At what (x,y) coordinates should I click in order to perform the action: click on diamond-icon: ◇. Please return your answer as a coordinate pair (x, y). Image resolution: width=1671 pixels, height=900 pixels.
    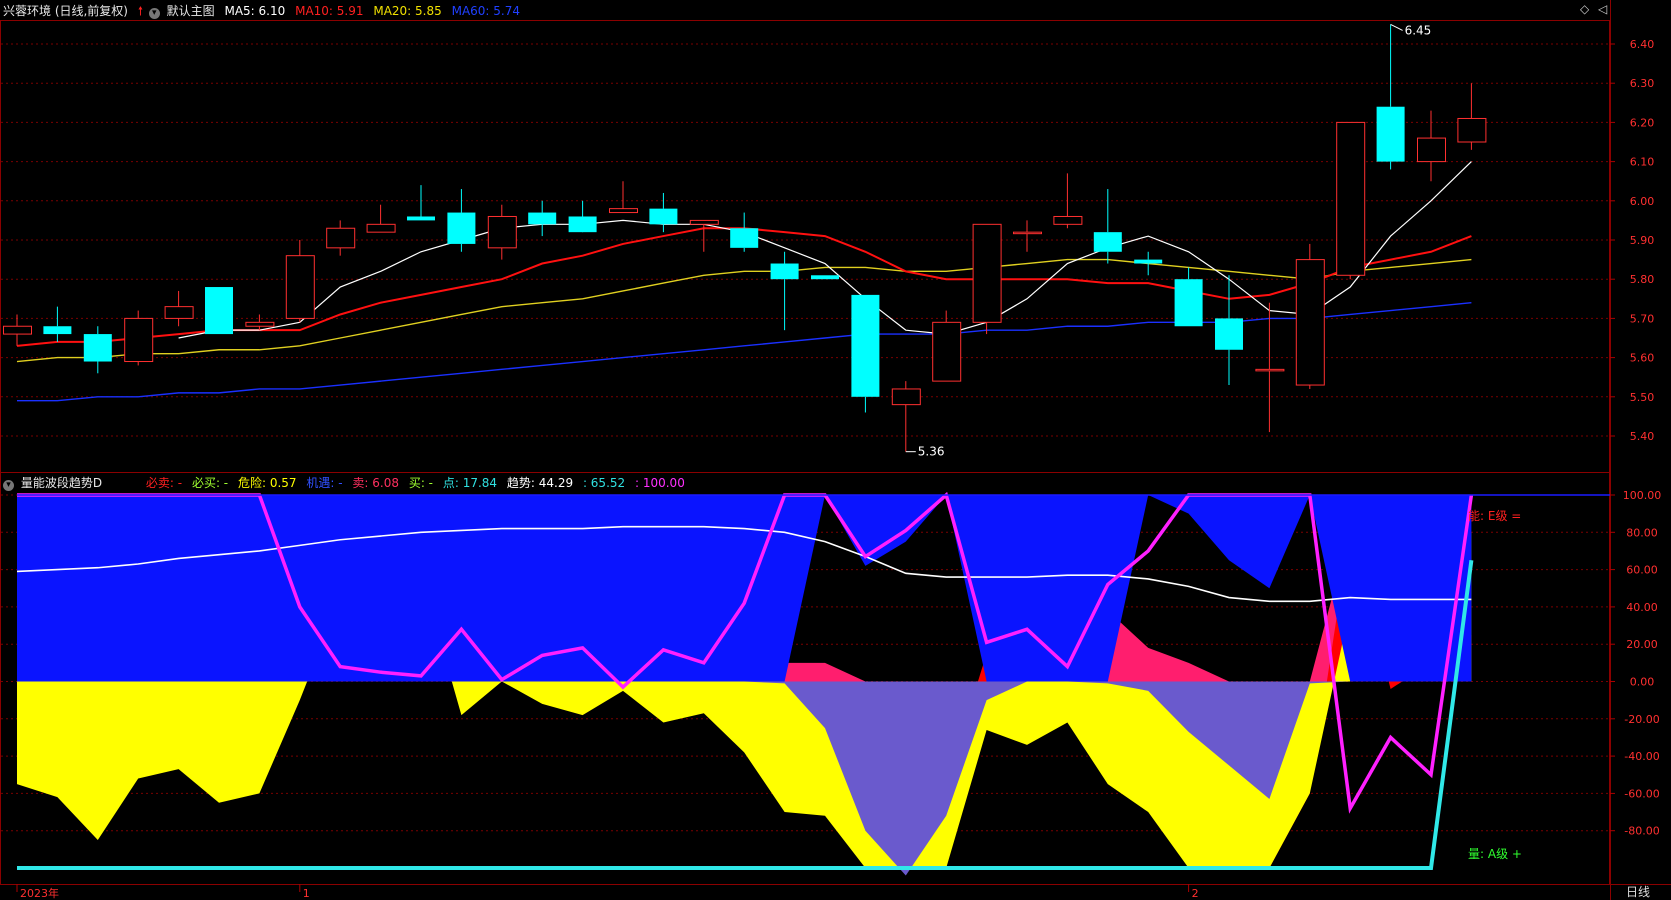
    Looking at the image, I should click on (1584, 9).